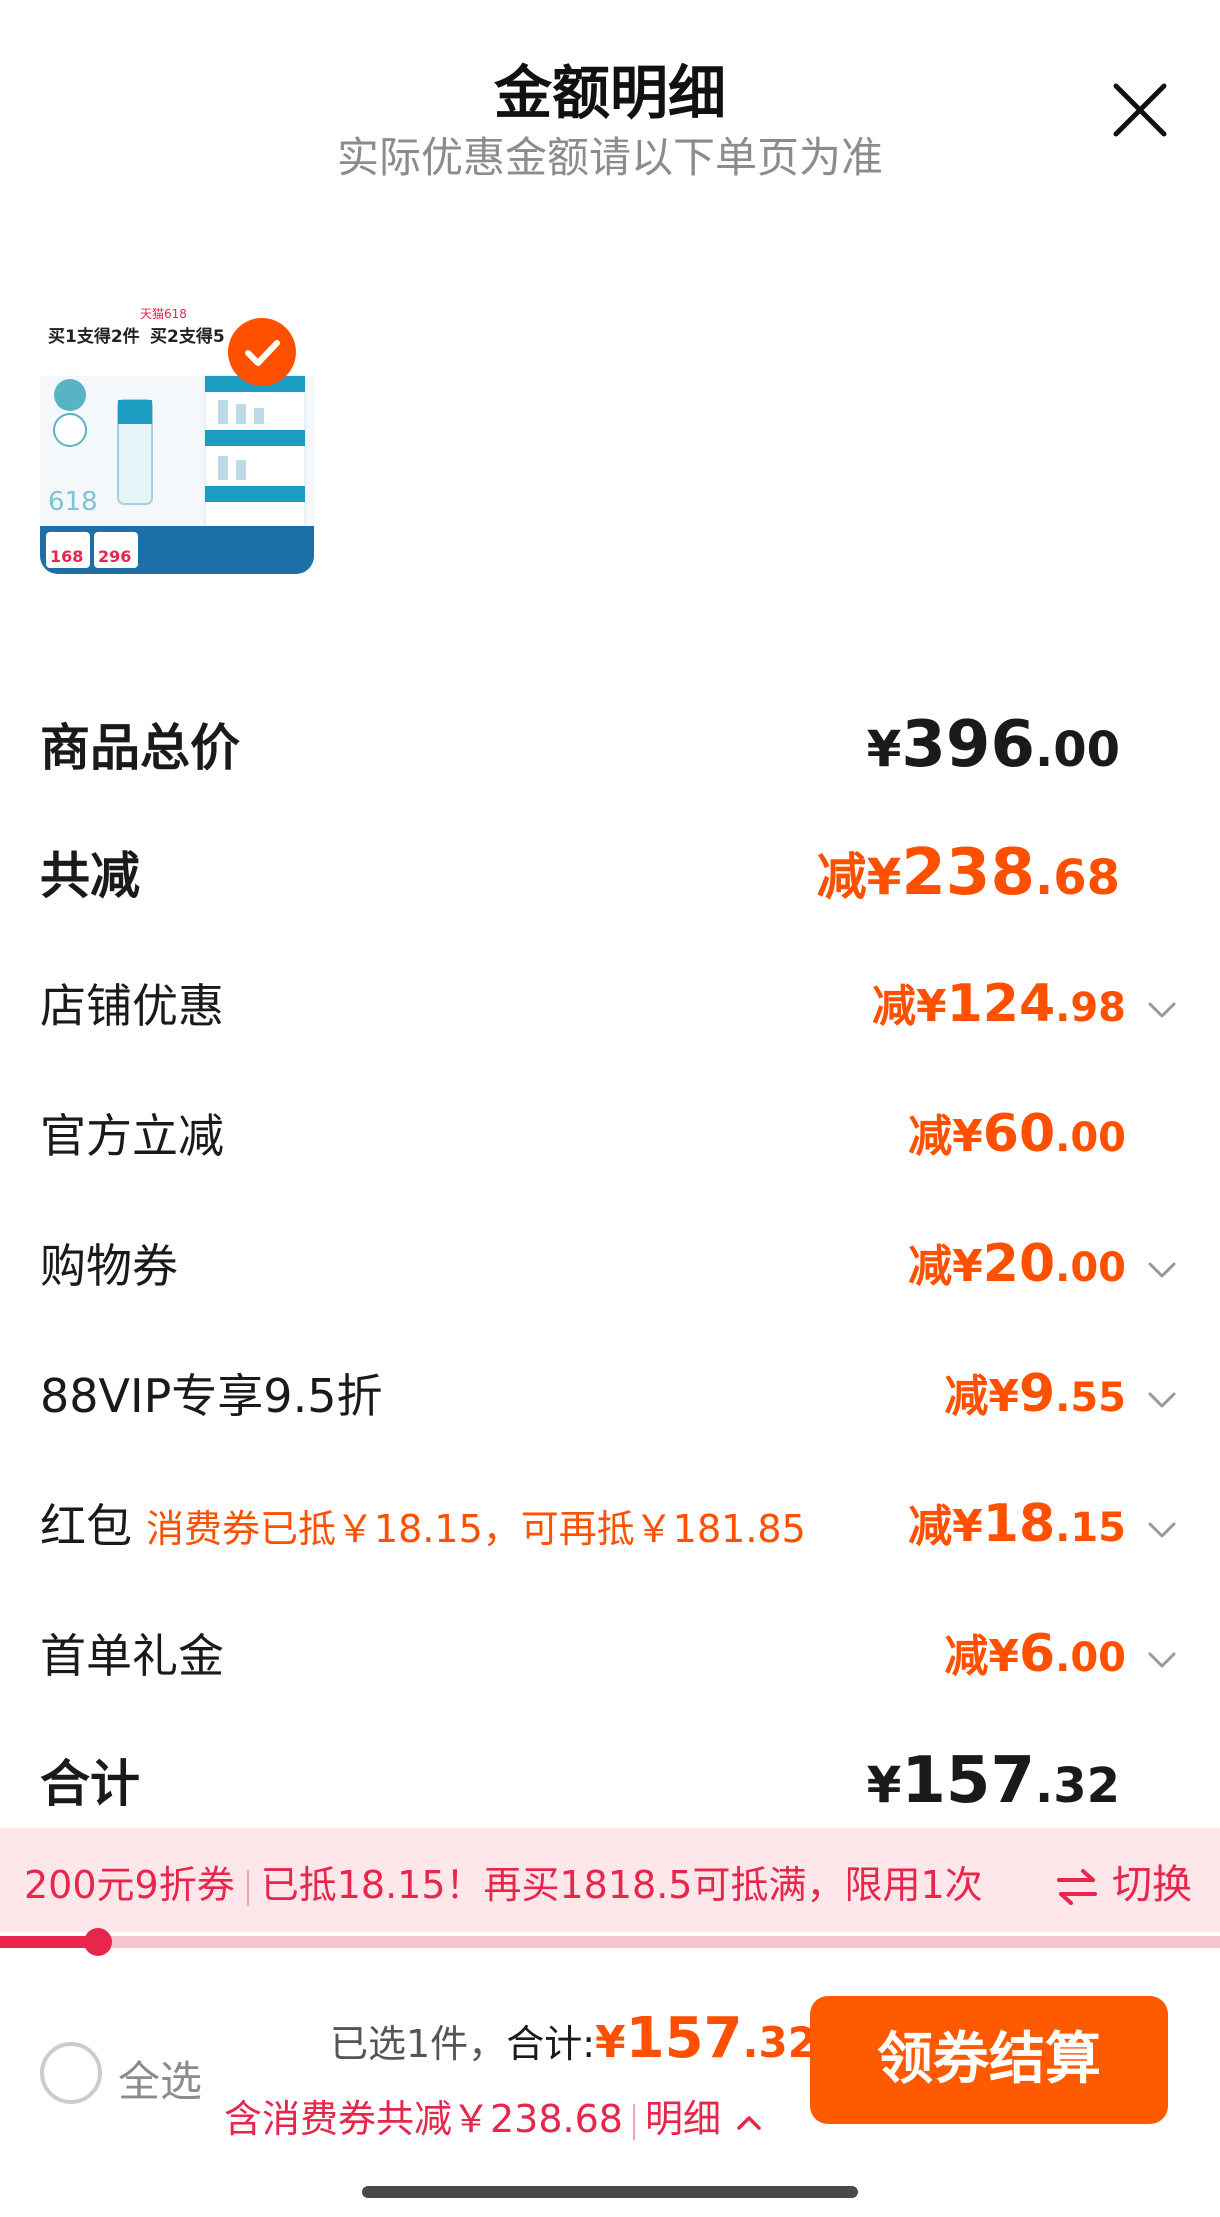 The width and height of the screenshot is (1220, 2217). What do you see at coordinates (1017, 1522) in the screenshot?
I see `row-amount: 减¥18.15` at bounding box center [1017, 1522].